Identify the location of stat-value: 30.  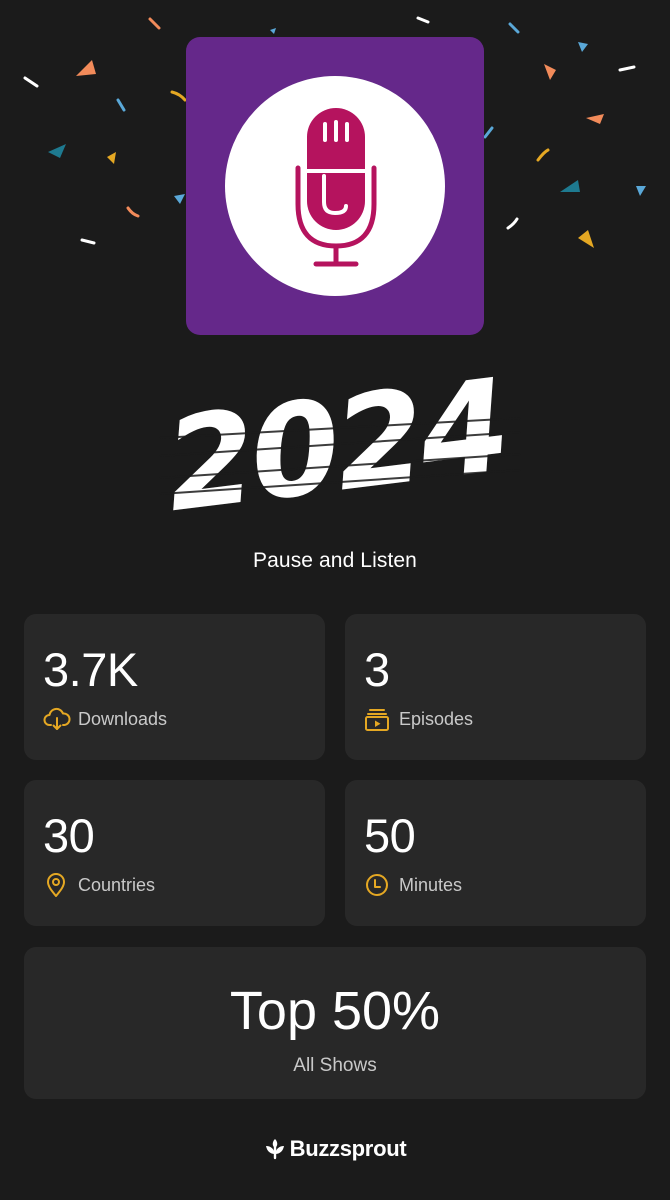
(69, 835).